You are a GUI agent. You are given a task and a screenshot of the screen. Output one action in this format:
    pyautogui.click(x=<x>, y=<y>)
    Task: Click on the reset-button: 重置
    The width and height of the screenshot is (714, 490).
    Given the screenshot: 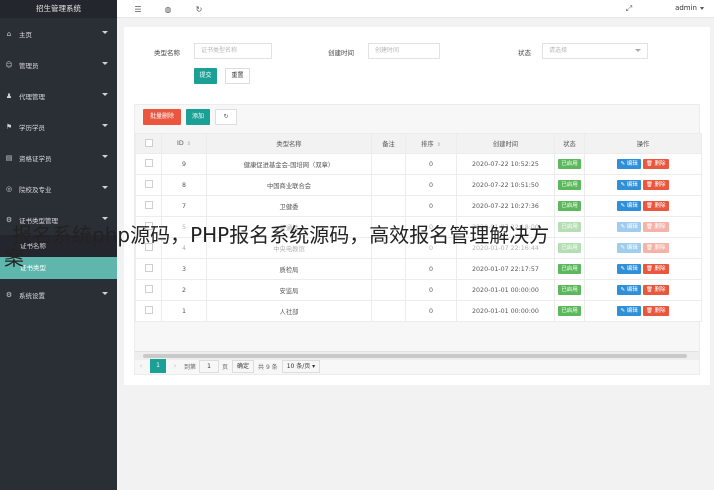 What is the action you would take?
    pyautogui.click(x=237, y=76)
    